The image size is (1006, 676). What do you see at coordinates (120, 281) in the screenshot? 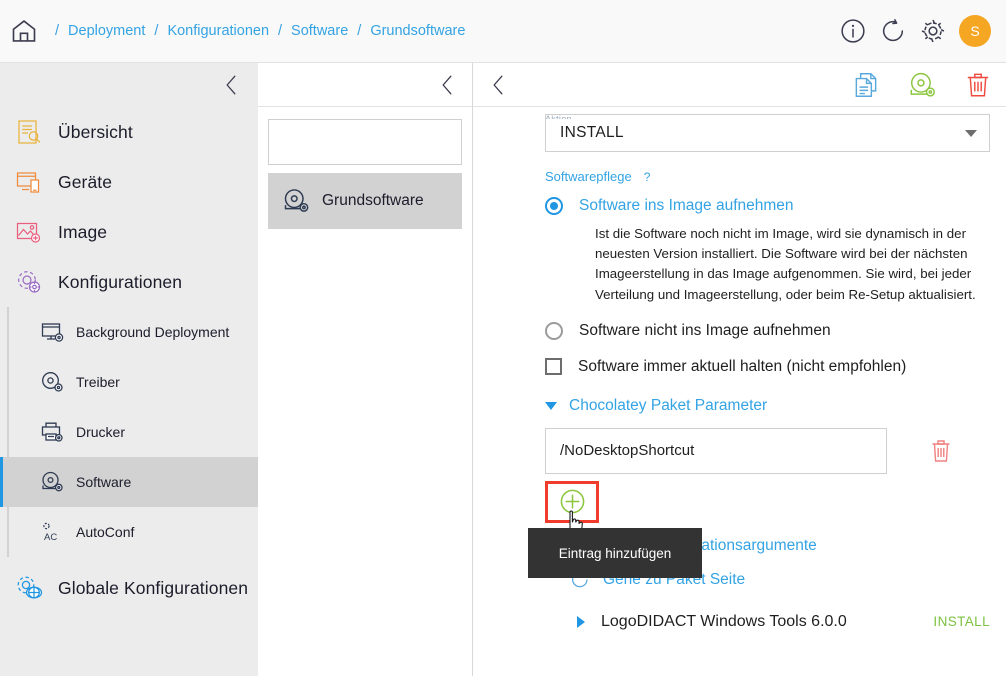
I see `sidebar-item-label: Konfigurationen` at bounding box center [120, 281].